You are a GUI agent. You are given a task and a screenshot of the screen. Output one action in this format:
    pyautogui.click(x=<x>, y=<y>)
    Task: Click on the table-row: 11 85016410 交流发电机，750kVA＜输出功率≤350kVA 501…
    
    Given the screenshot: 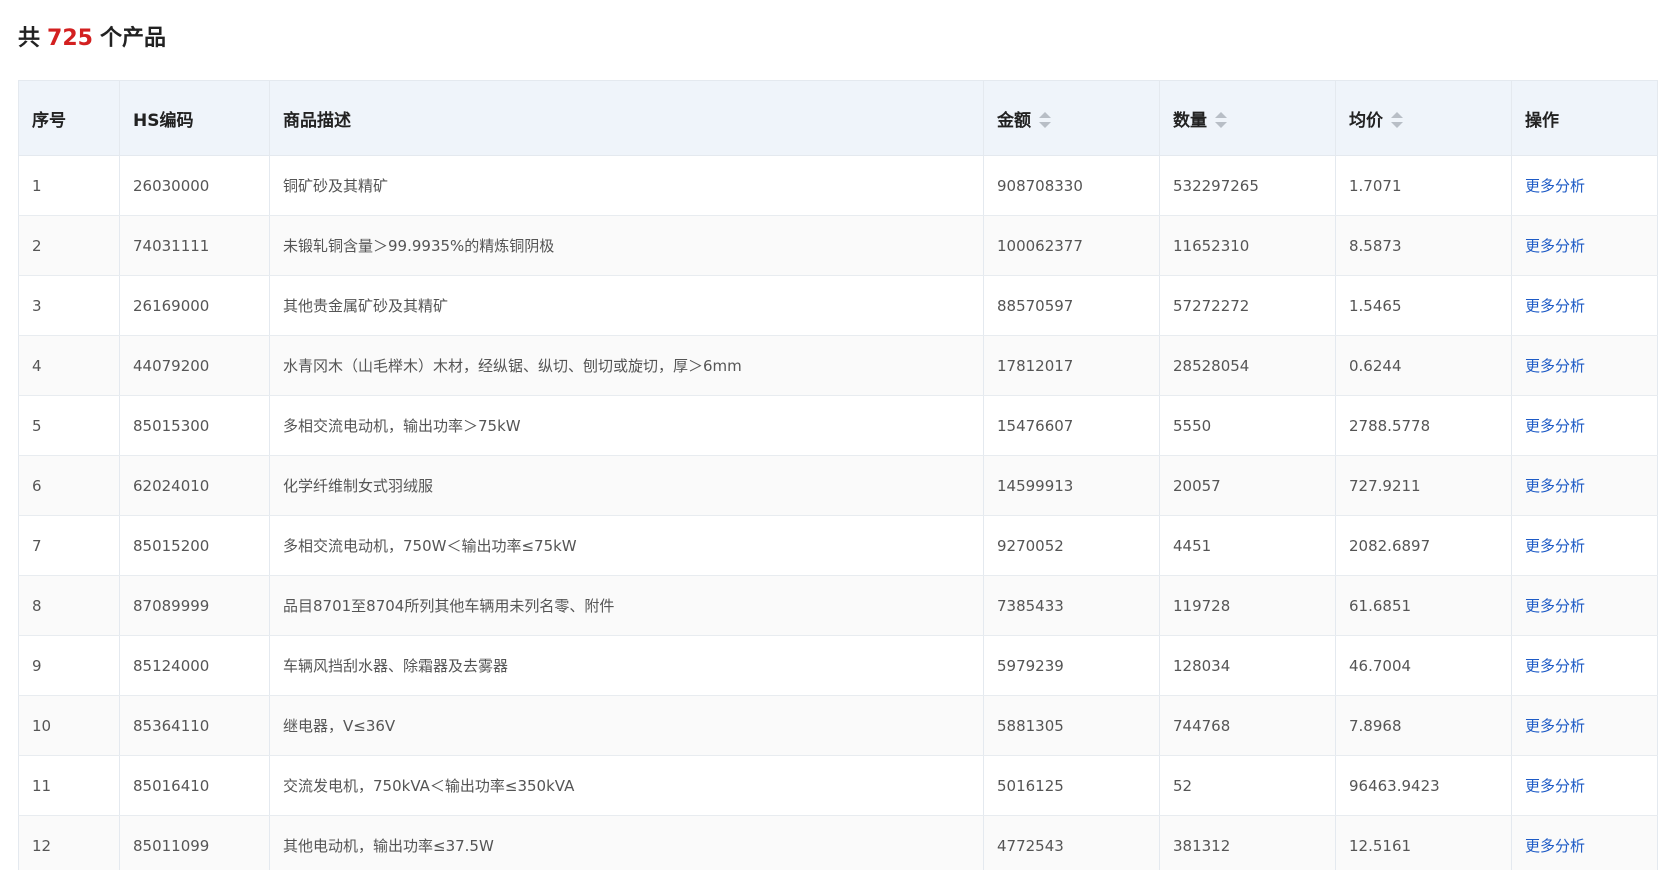 What is the action you would take?
    pyautogui.click(x=838, y=785)
    